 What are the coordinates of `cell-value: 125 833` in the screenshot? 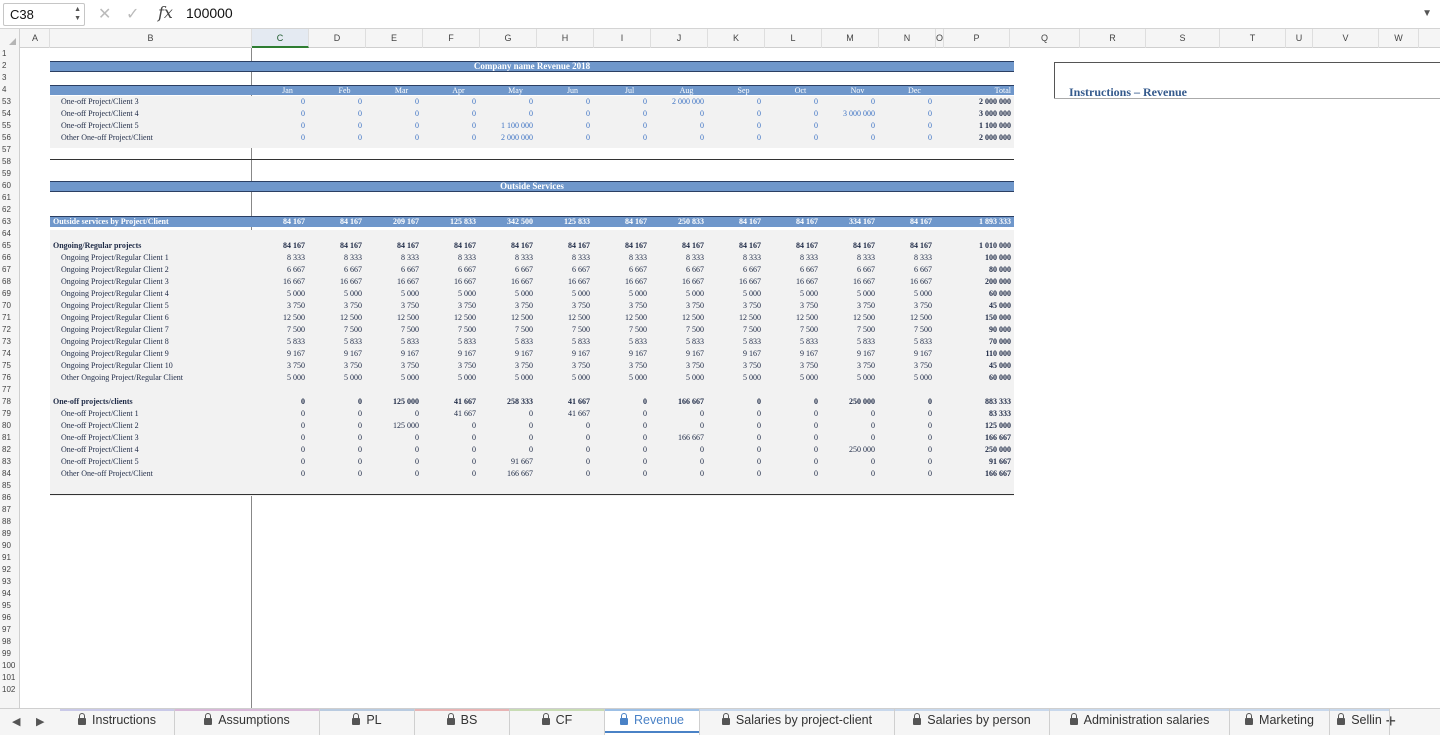 It's located at (563, 222).